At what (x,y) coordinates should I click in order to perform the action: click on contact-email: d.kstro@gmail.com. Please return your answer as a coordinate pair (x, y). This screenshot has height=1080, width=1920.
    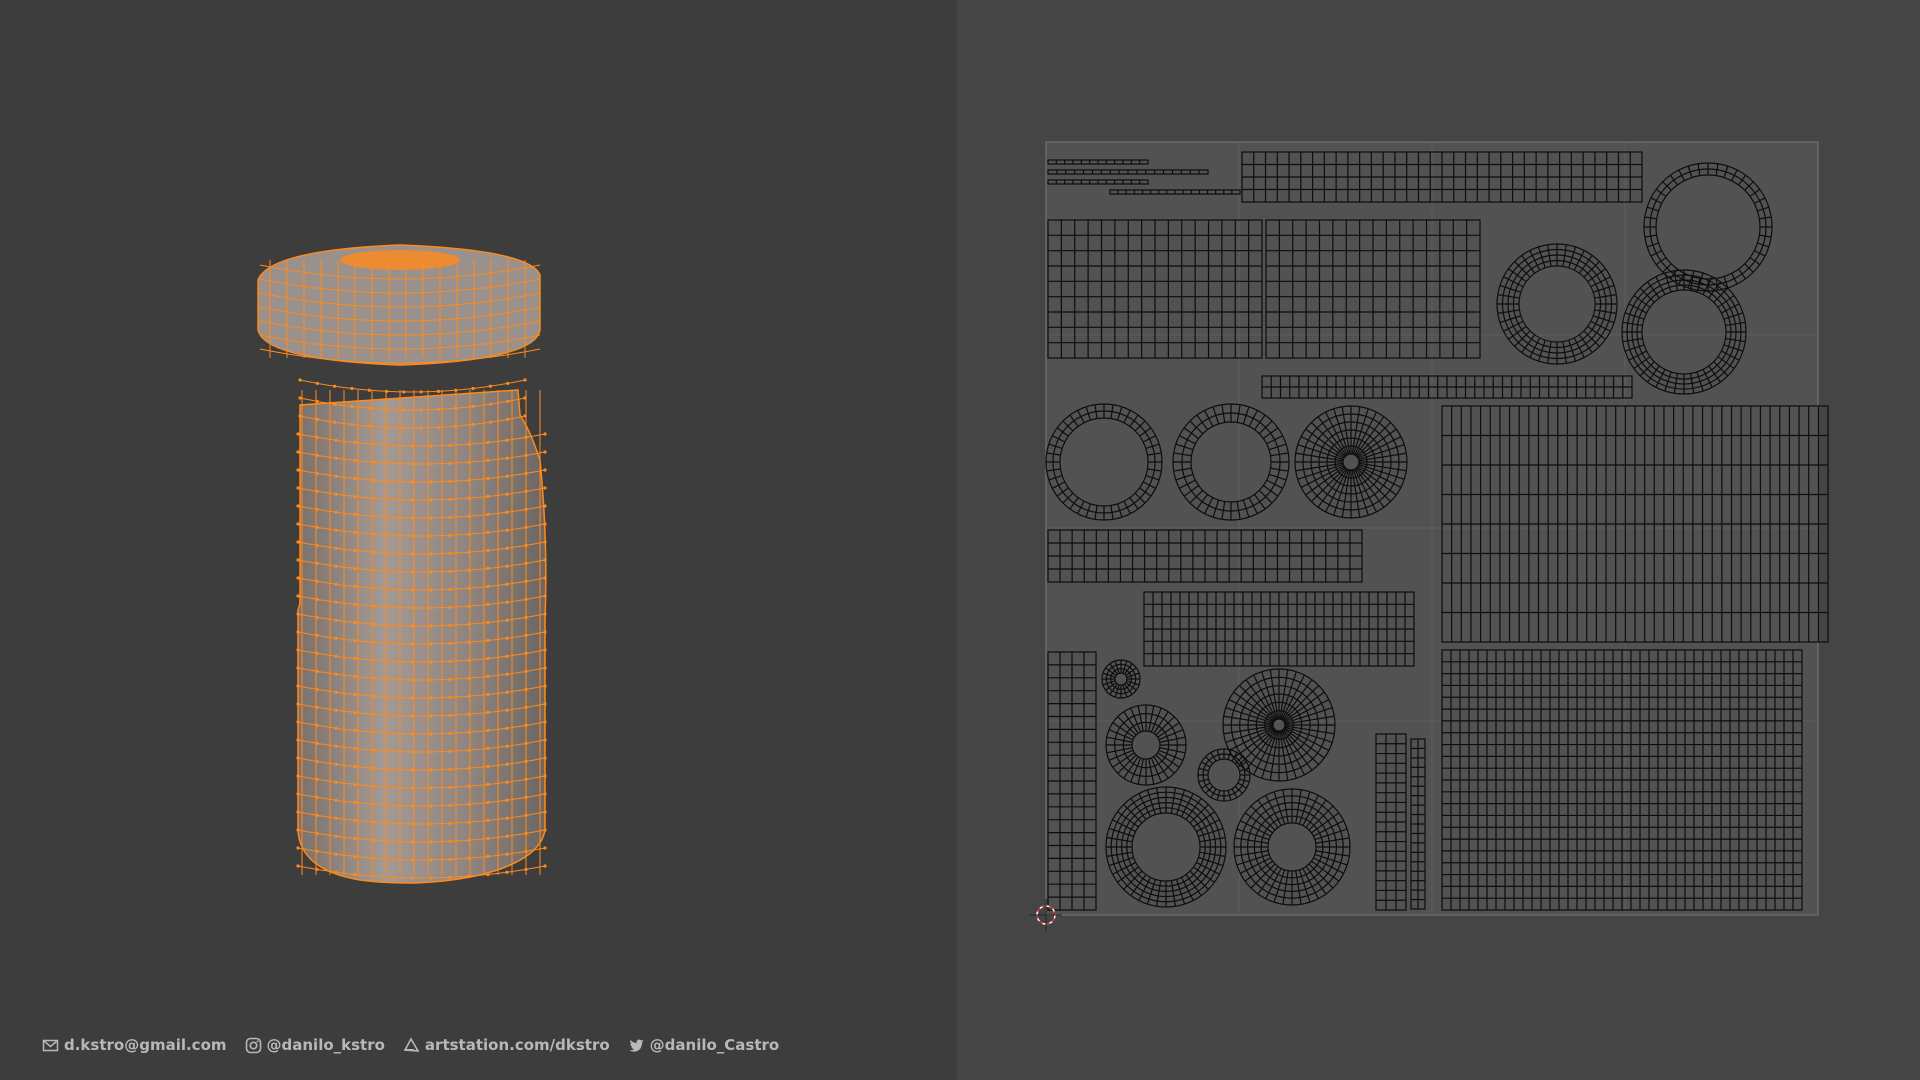
    Looking at the image, I should click on (134, 1045).